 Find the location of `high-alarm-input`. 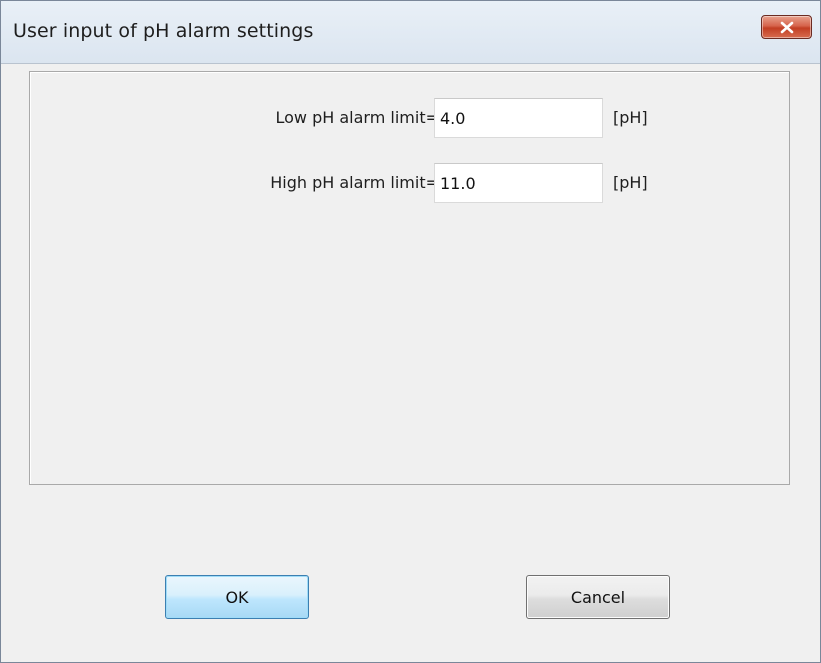

high-alarm-input is located at coordinates (518, 183).